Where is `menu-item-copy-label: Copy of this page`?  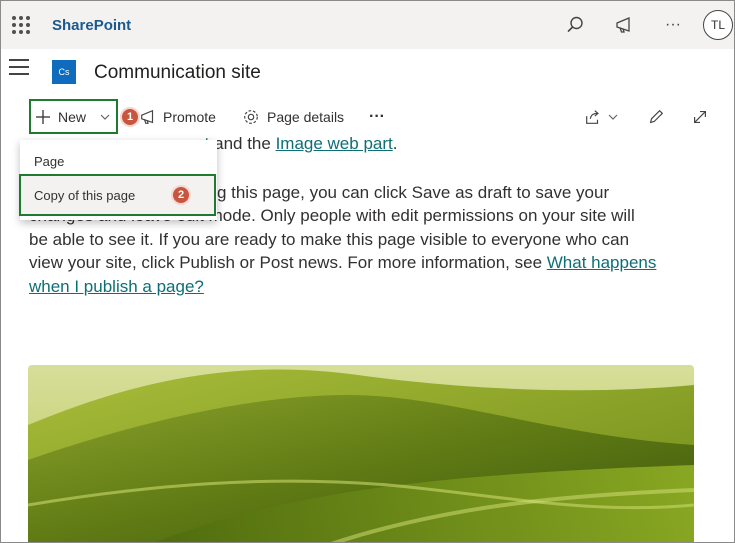 menu-item-copy-label: Copy of this page is located at coordinates (85, 195).